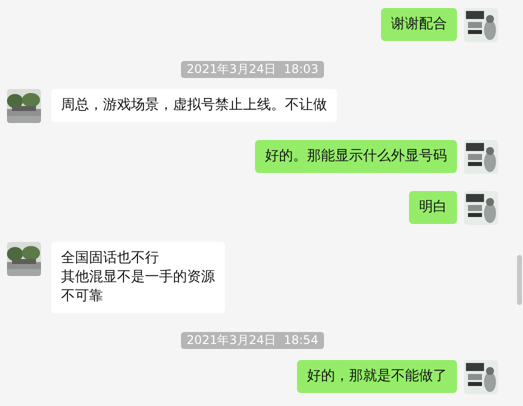 The width and height of the screenshot is (523, 406). I want to click on message-text: 明白, so click(433, 207).